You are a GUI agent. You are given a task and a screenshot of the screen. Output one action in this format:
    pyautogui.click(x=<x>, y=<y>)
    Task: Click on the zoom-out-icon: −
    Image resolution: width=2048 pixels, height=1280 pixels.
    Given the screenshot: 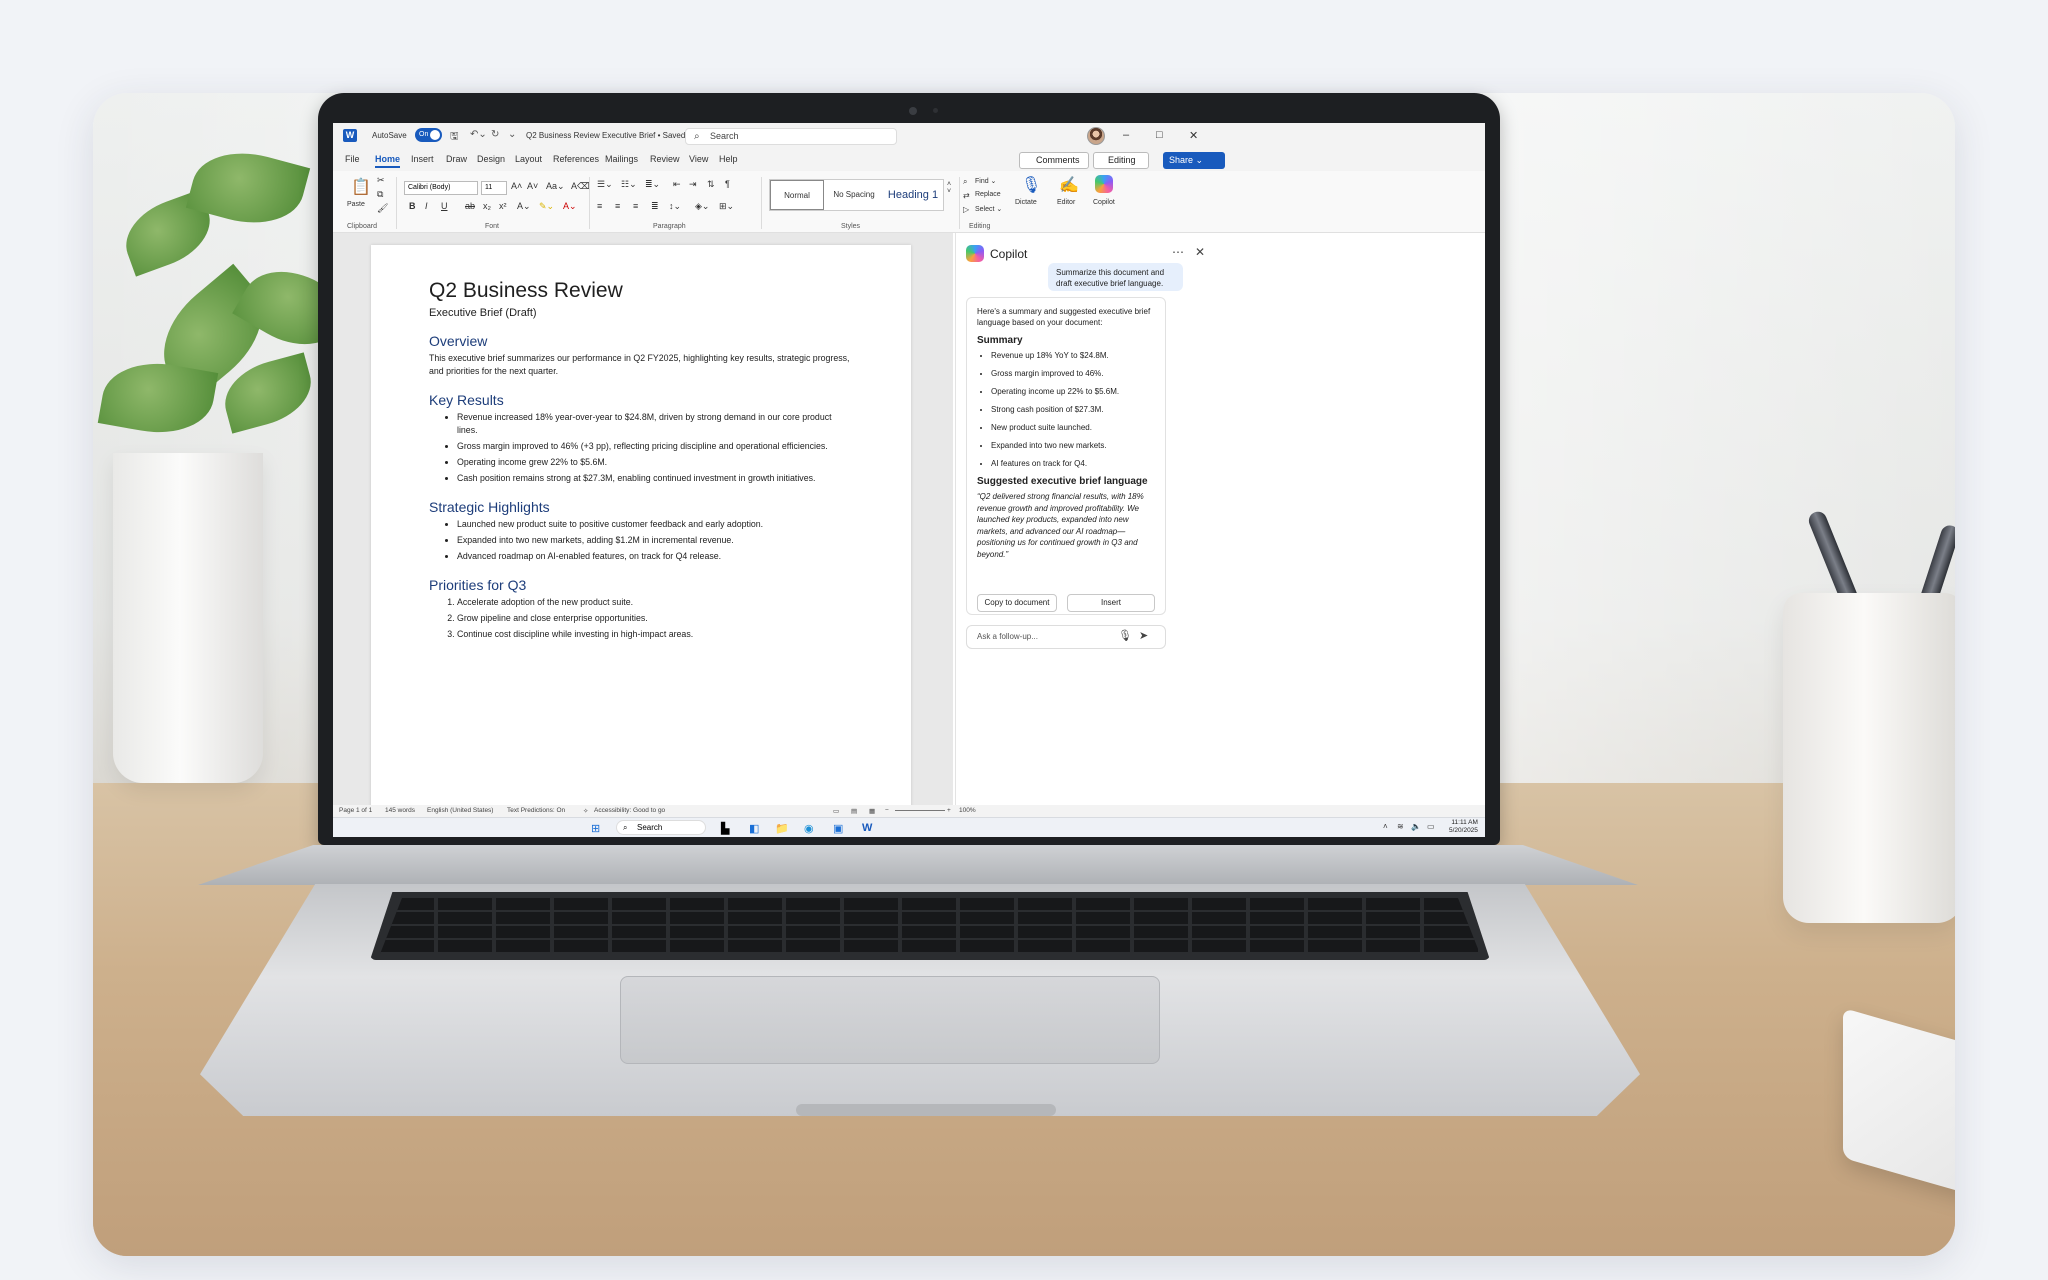 What is the action you would take?
    pyautogui.click(x=887, y=810)
    